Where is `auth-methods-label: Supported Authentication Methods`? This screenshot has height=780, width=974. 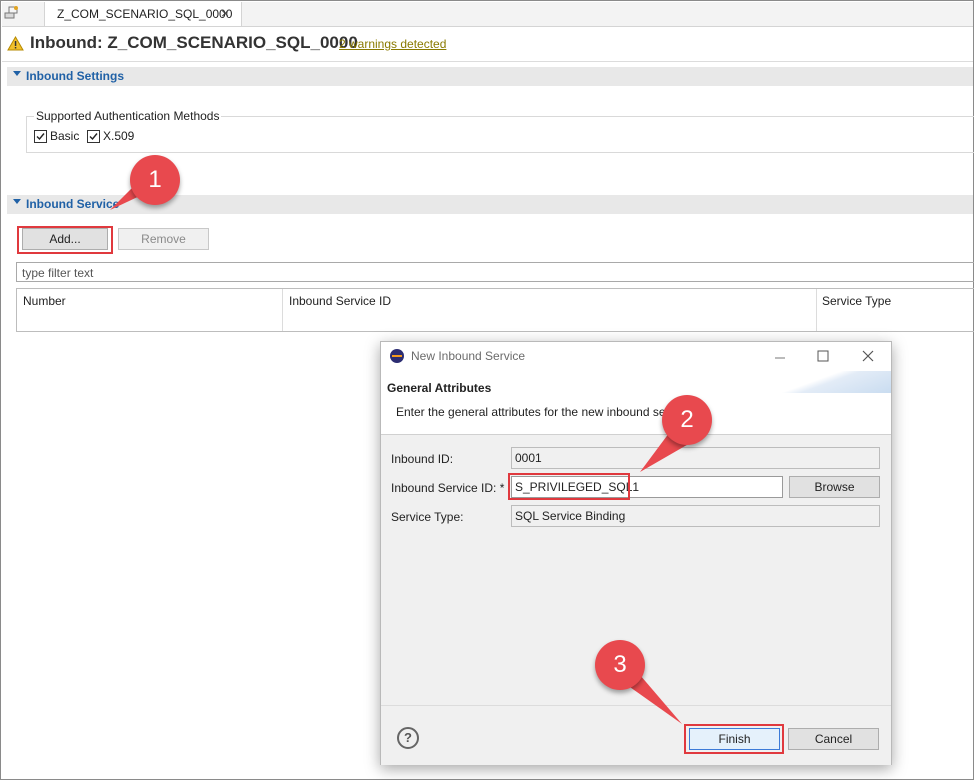 auth-methods-label: Supported Authentication Methods is located at coordinates (128, 116).